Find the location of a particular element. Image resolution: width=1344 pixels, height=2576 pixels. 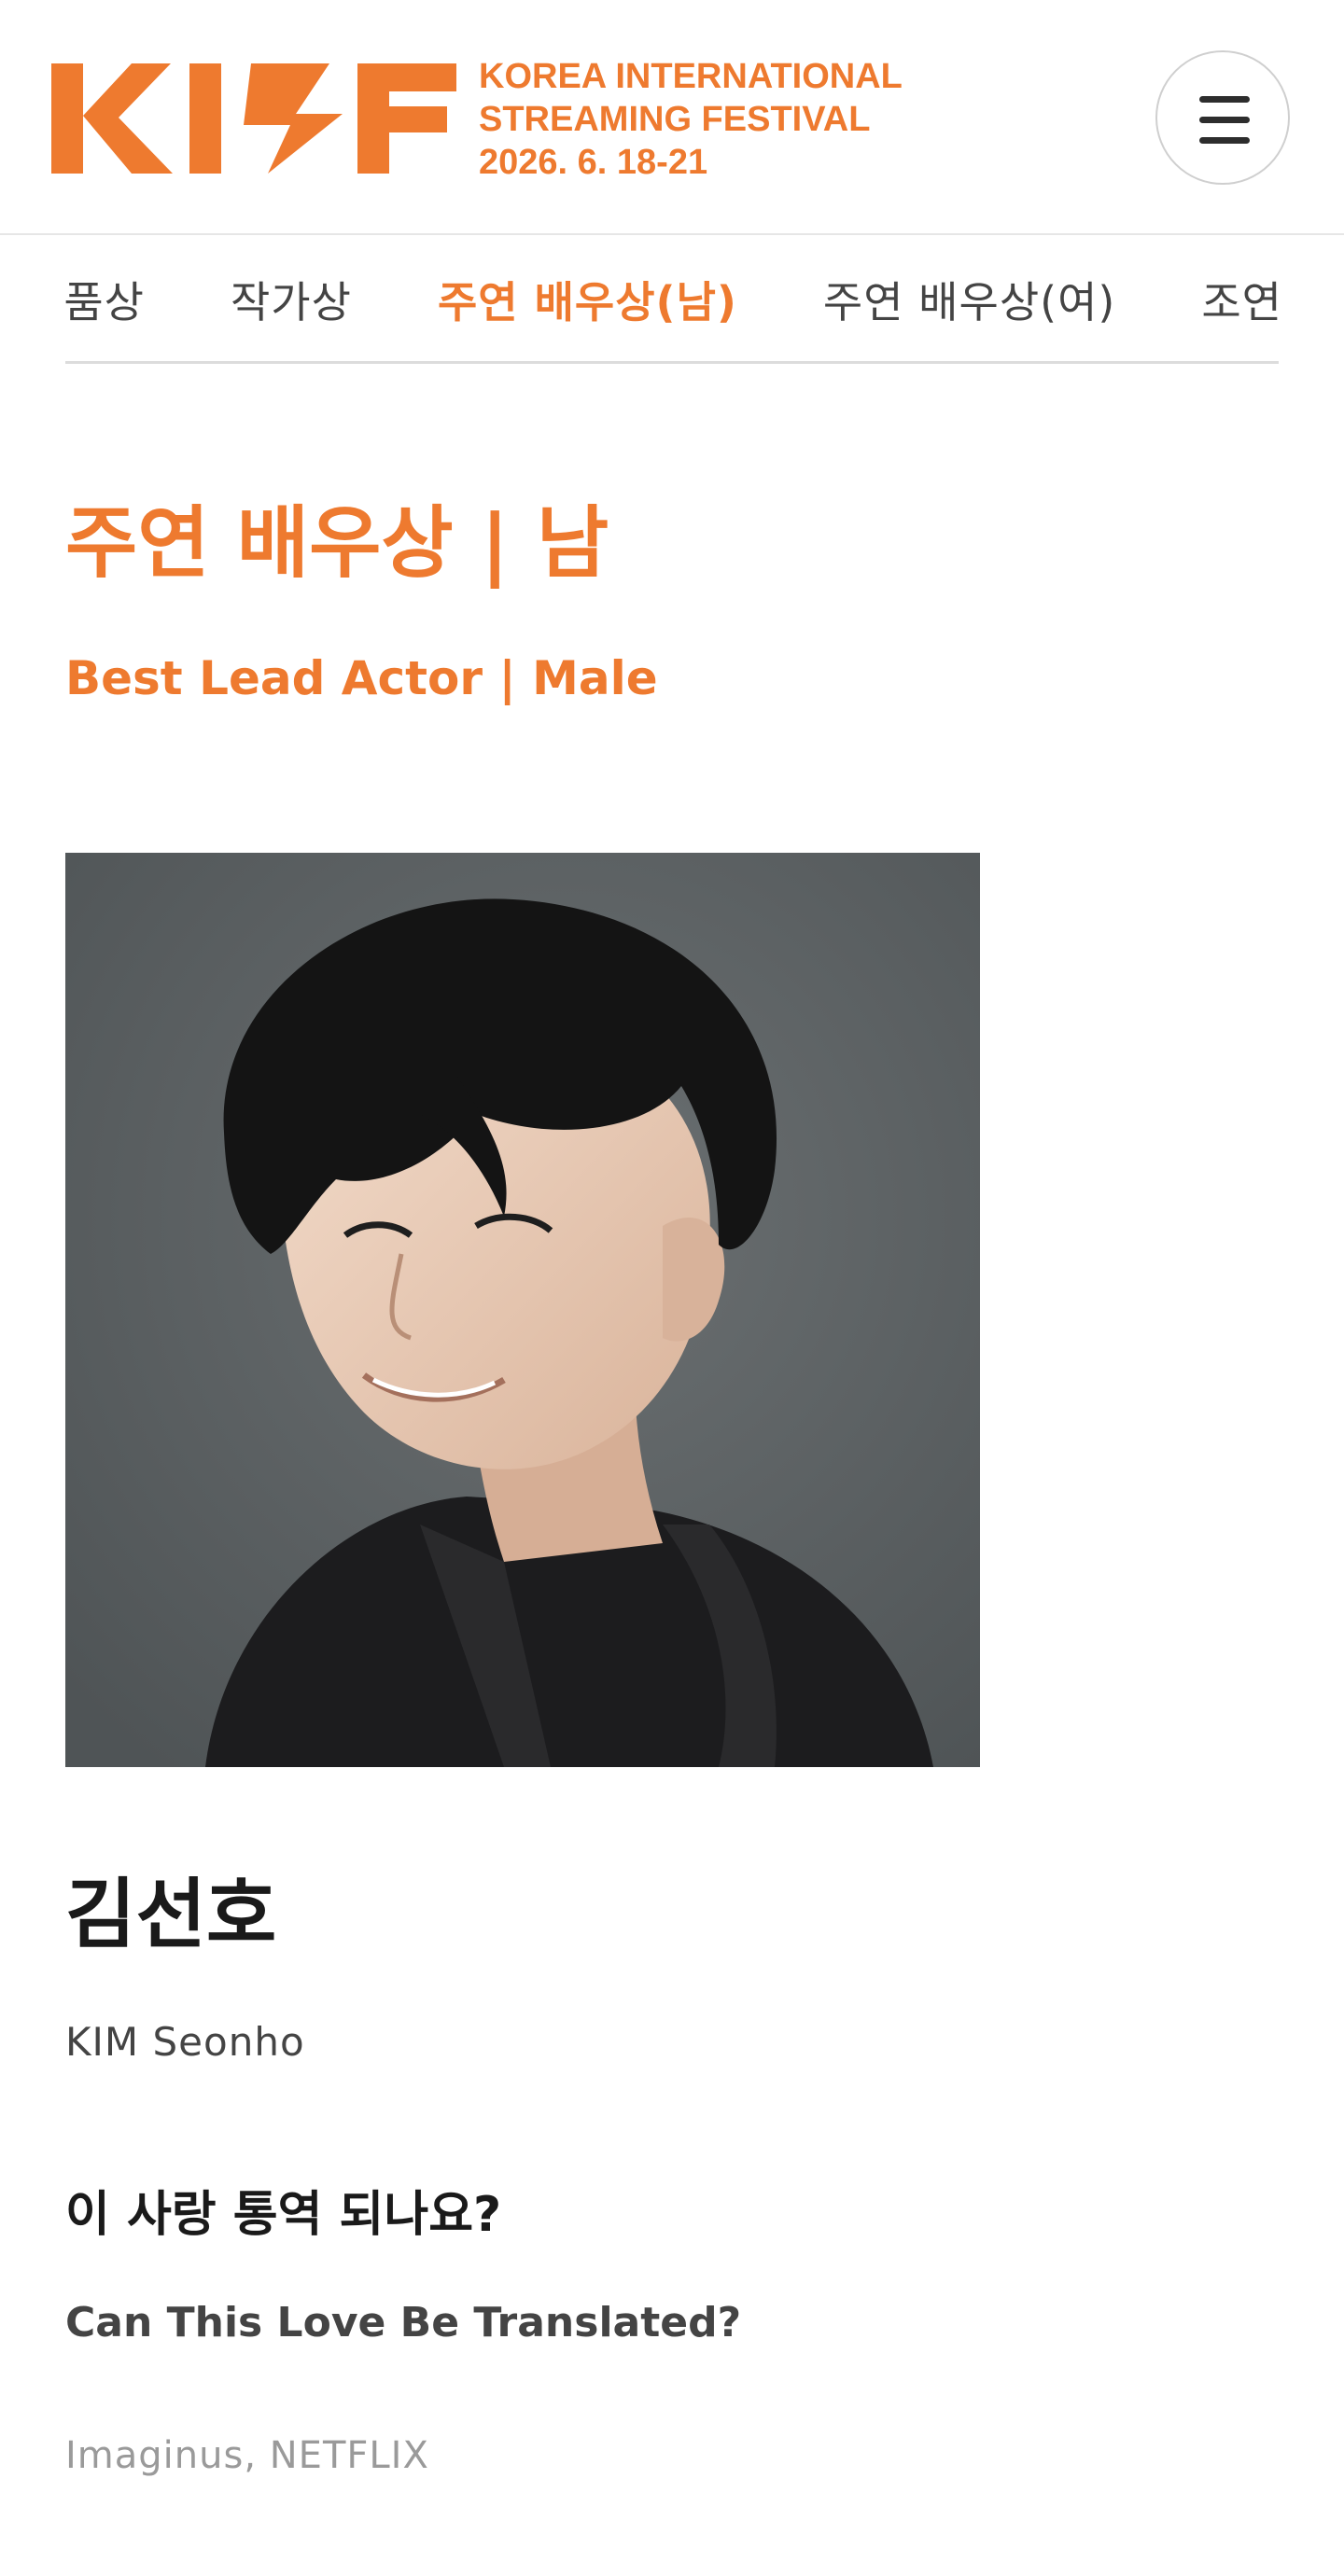

logo-line-2: STREAMING FESTIVAL is located at coordinates (674, 120).